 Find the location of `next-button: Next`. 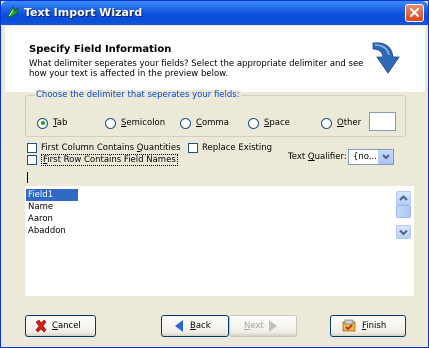

next-button: Next is located at coordinates (263, 326).